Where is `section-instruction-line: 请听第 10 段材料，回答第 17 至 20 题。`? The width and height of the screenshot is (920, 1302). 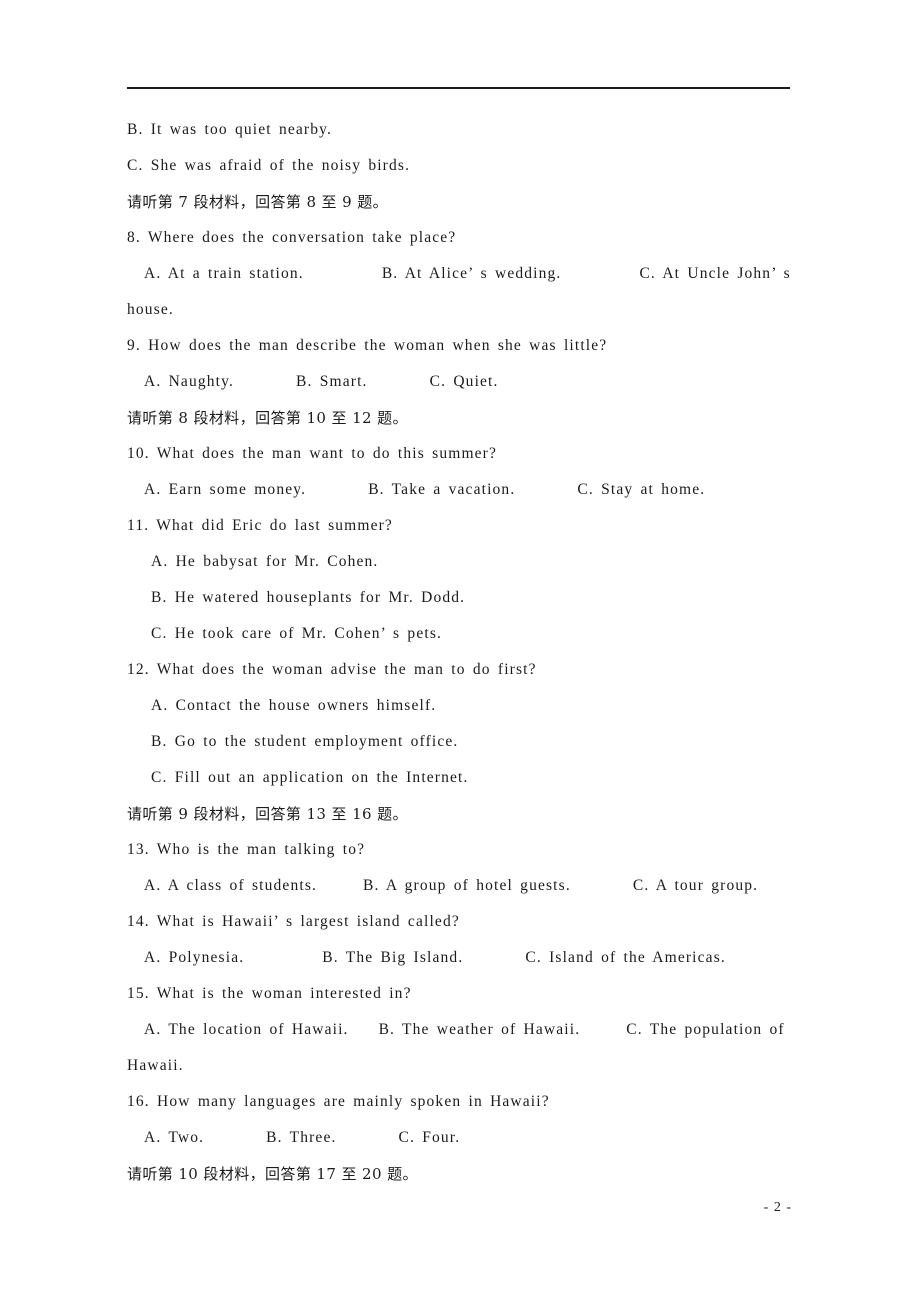
section-instruction-line: 请听第 10 段材料，回答第 17 至 20 题。 is located at coordinates (272, 1174).